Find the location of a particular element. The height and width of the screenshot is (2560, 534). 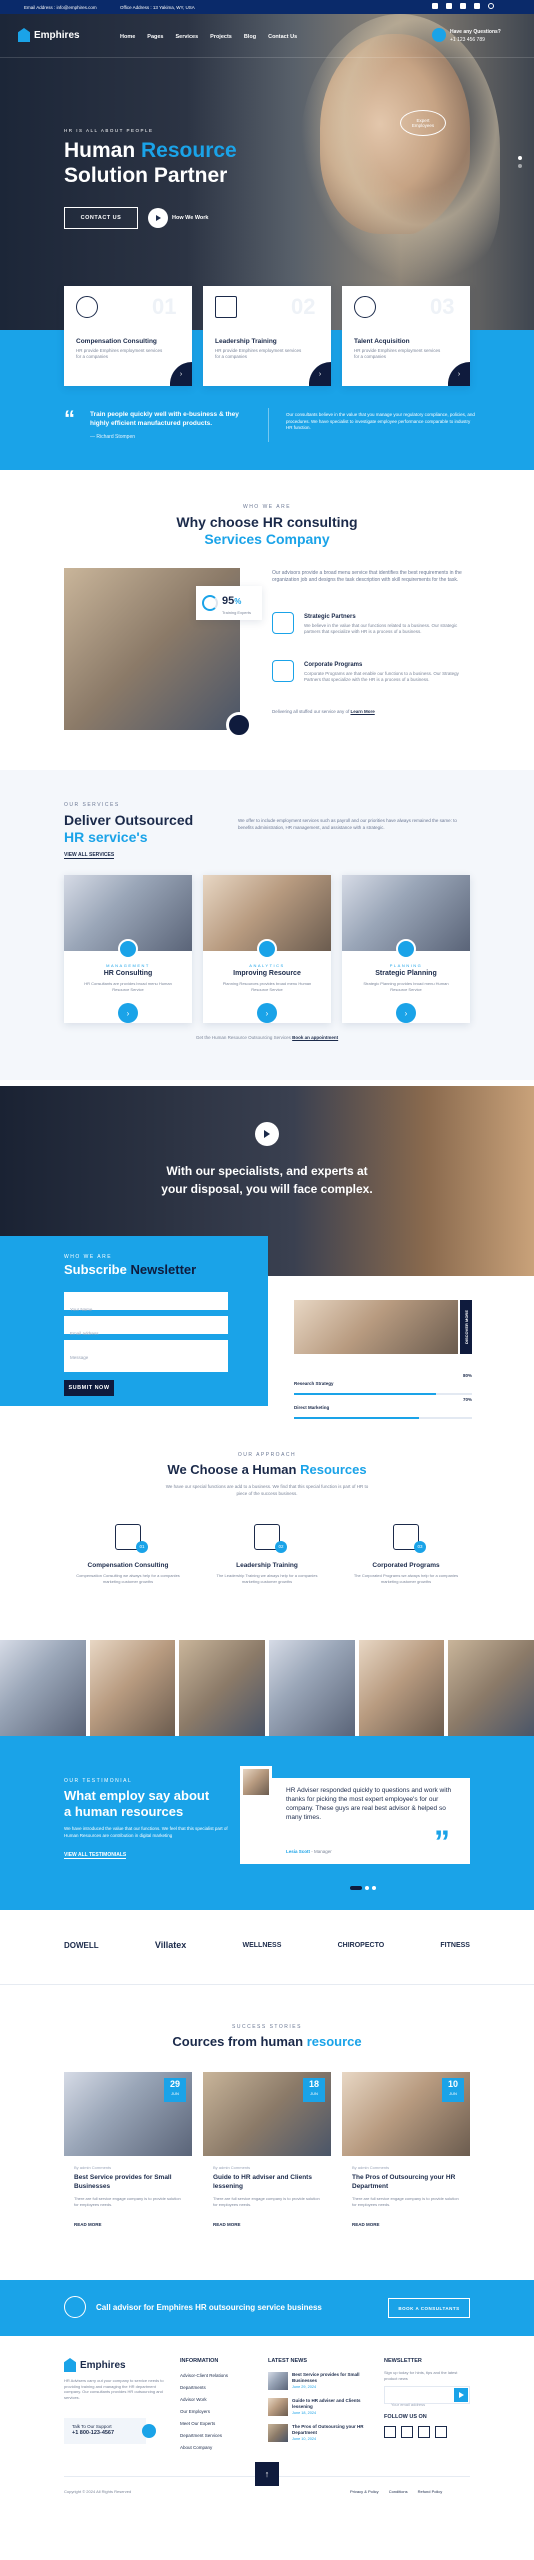

info-link: Our Employers is located at coordinates (204, 2411).